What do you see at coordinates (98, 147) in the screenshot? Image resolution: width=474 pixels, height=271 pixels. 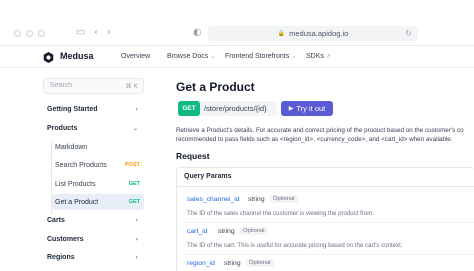 I see `sidebar-item-markdown: Markdown` at bounding box center [98, 147].